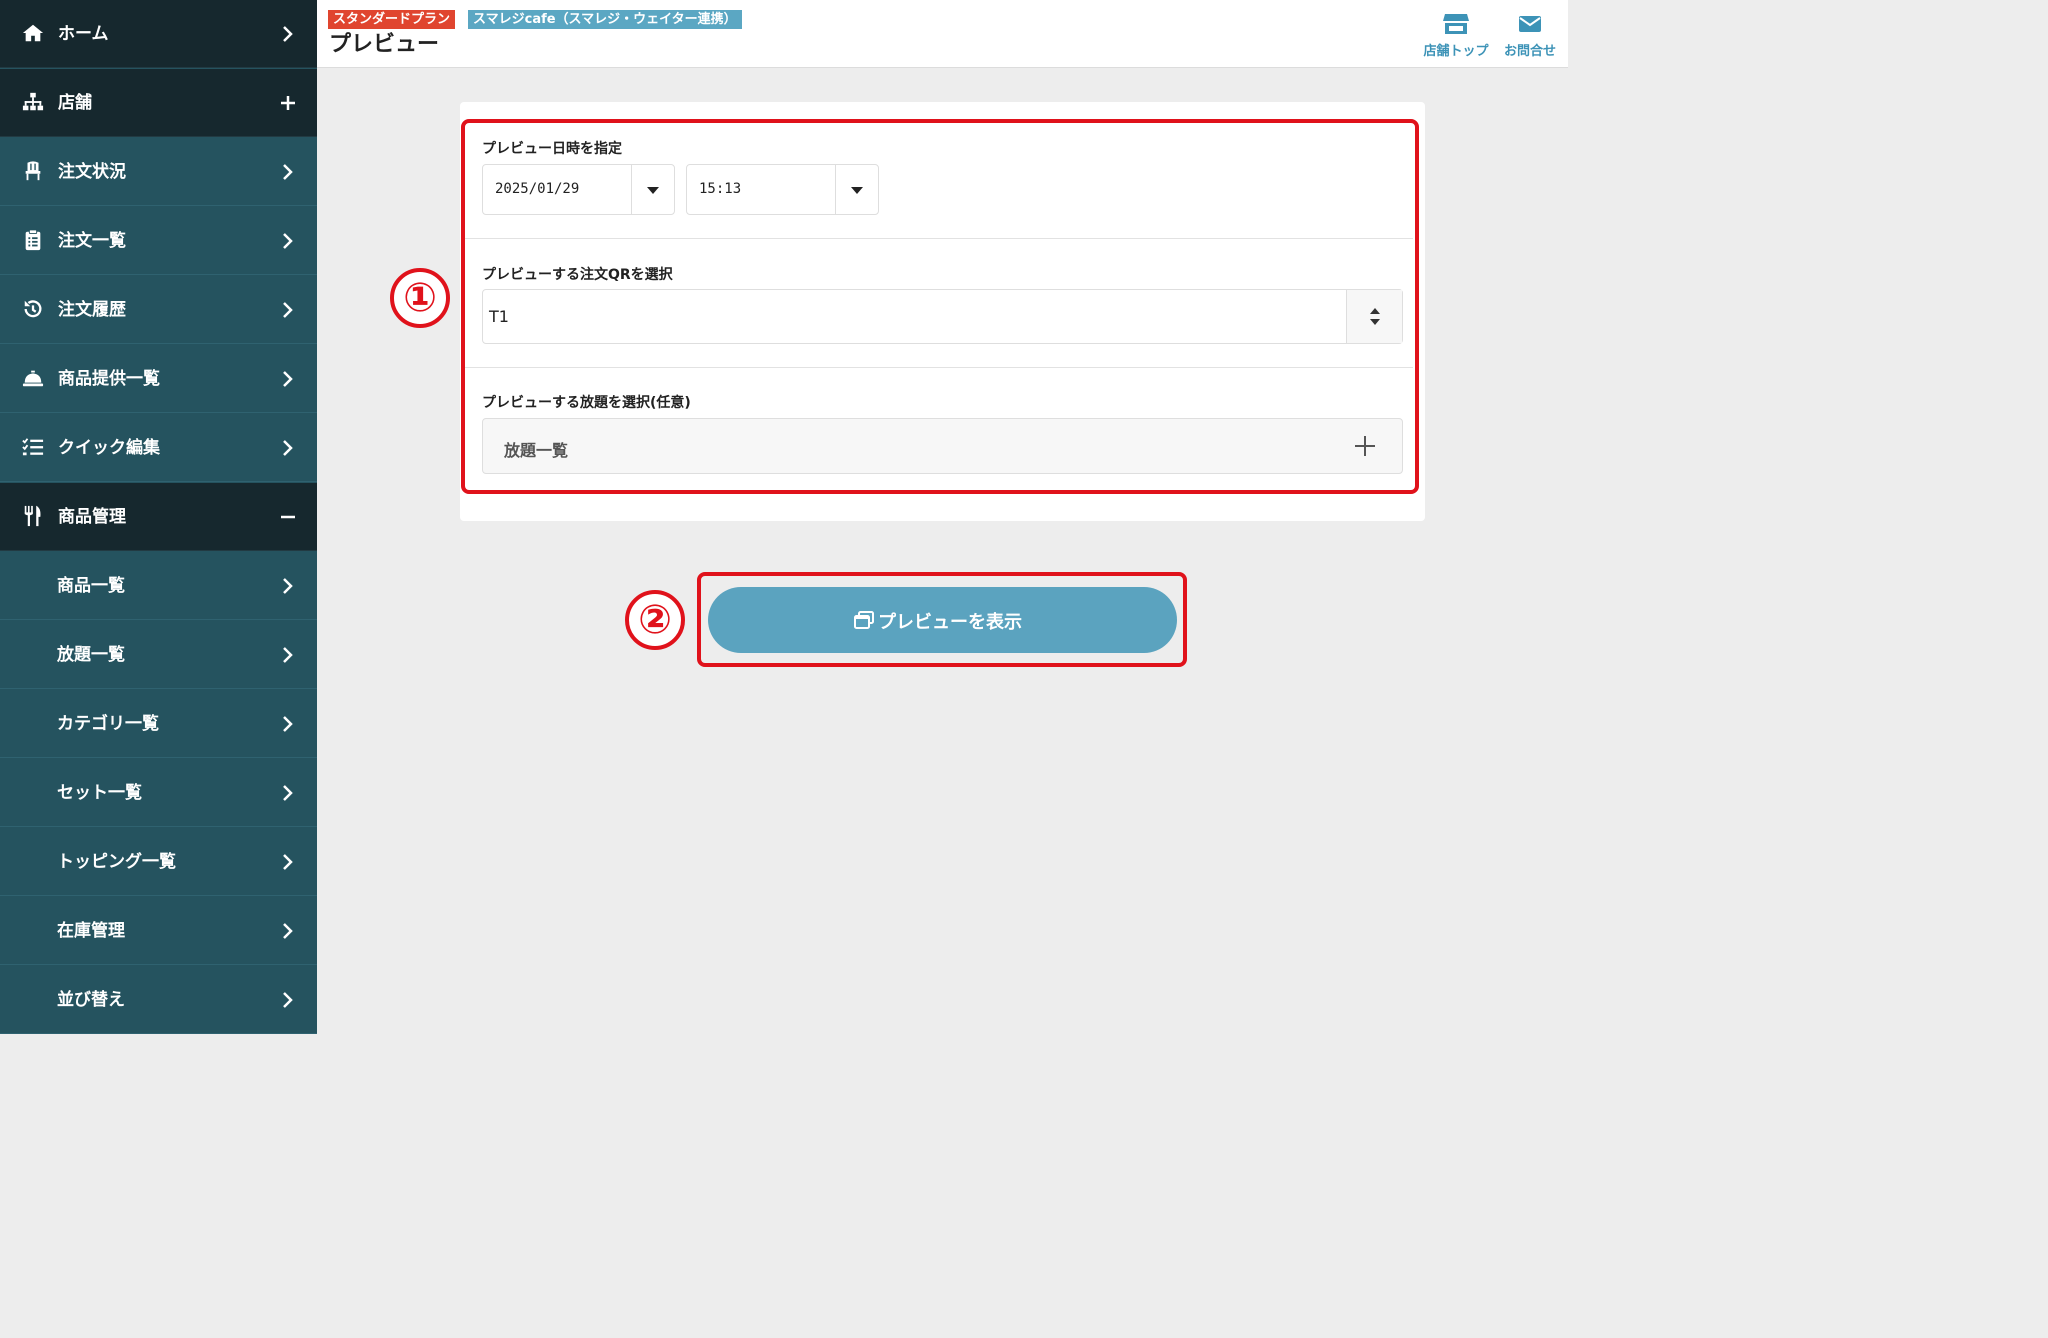  I want to click on plan-badge: スタンダードプラン, so click(392, 19).